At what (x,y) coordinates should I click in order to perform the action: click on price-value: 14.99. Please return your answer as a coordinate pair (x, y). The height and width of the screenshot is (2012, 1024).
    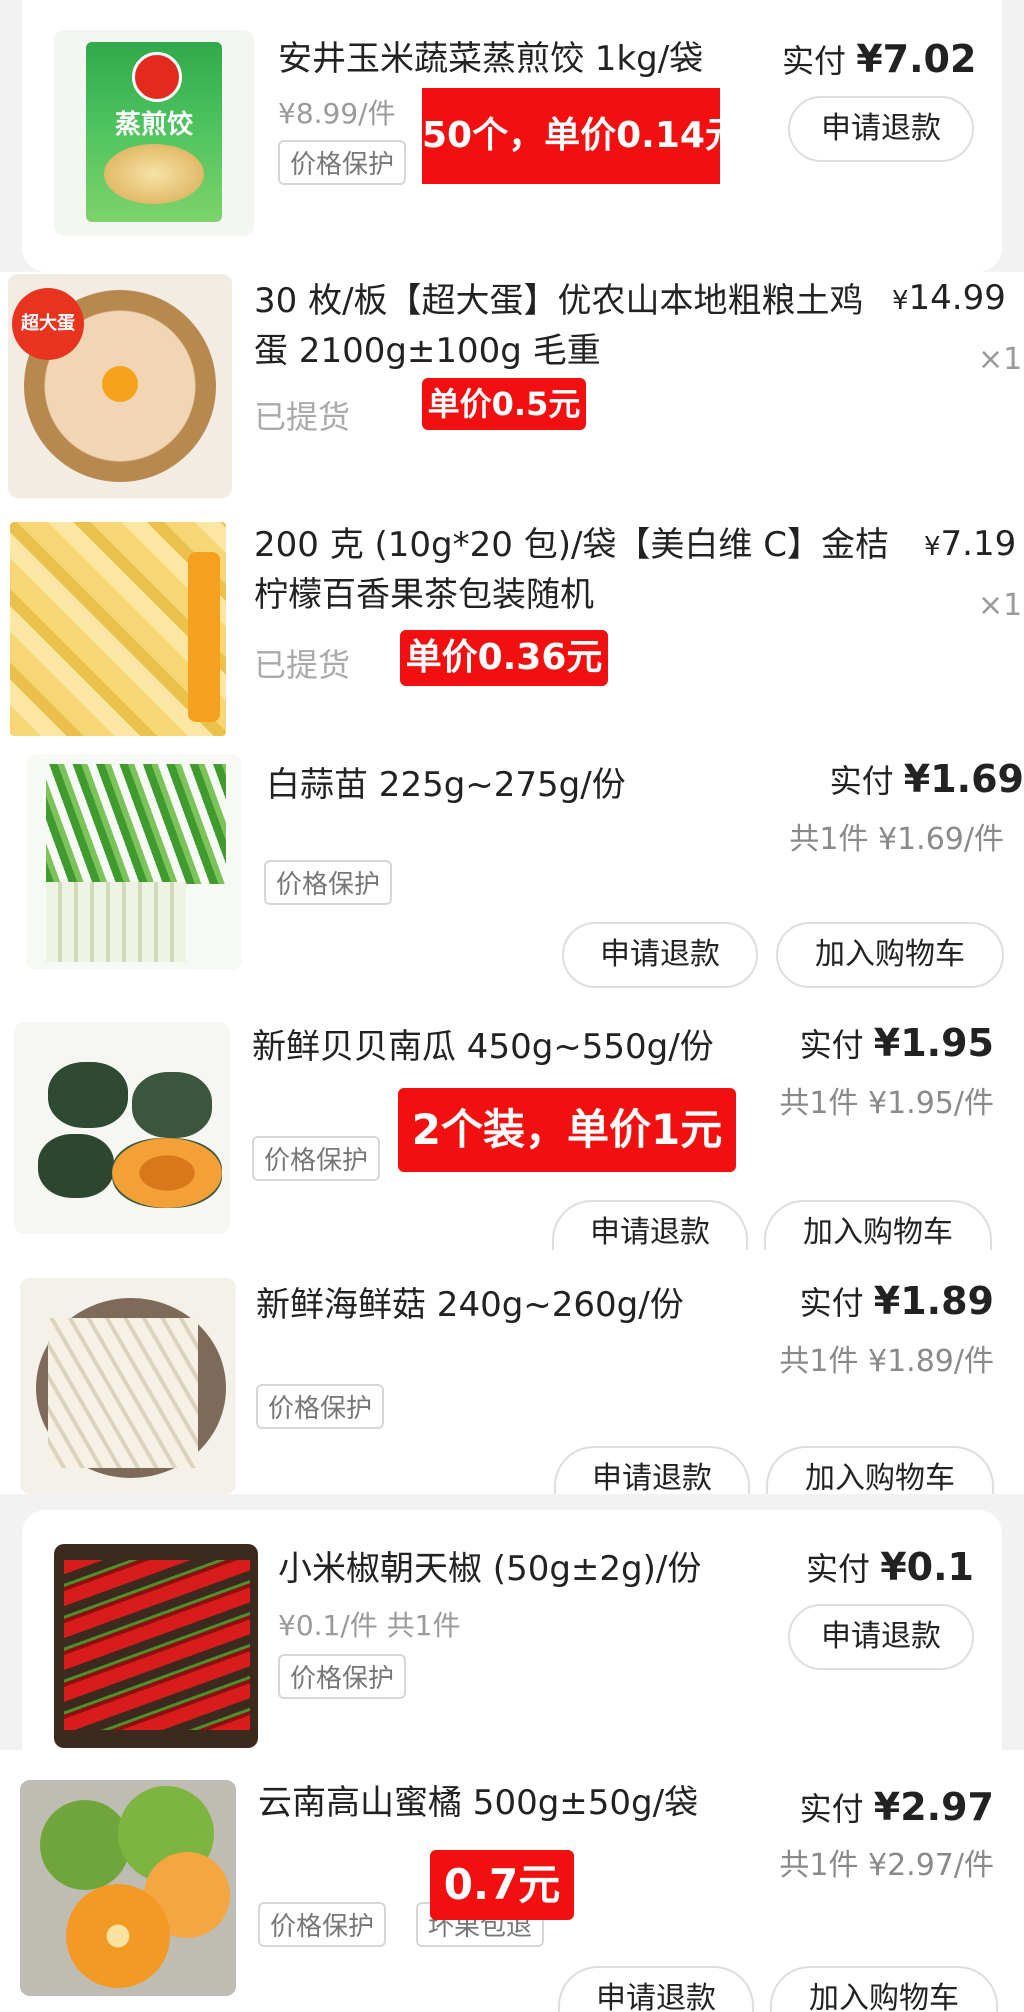
    Looking at the image, I should click on (957, 298).